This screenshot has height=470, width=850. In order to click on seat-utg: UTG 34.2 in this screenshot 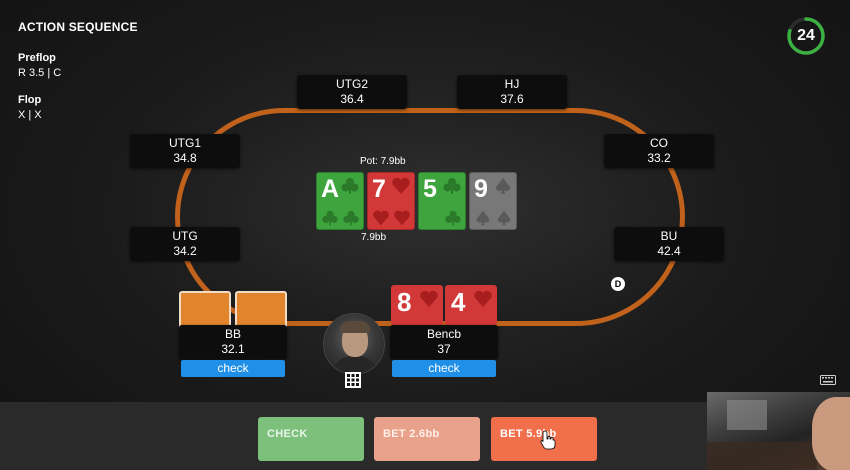, I will do `click(185, 244)`.